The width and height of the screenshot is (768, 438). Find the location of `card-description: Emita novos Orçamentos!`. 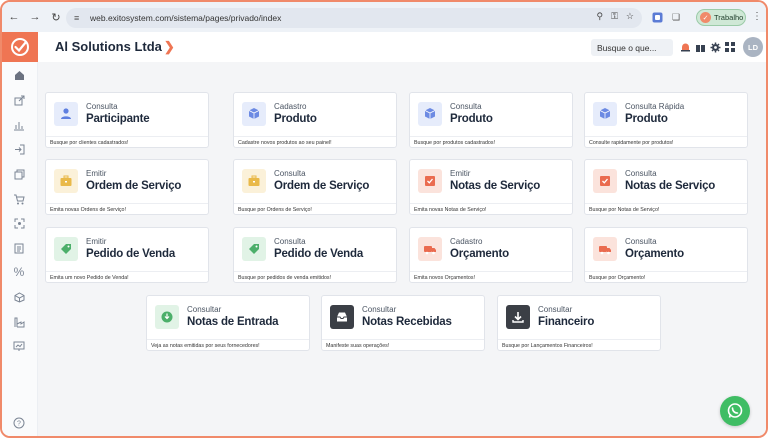

card-description: Emita novos Orçamentos! is located at coordinates (491, 277).